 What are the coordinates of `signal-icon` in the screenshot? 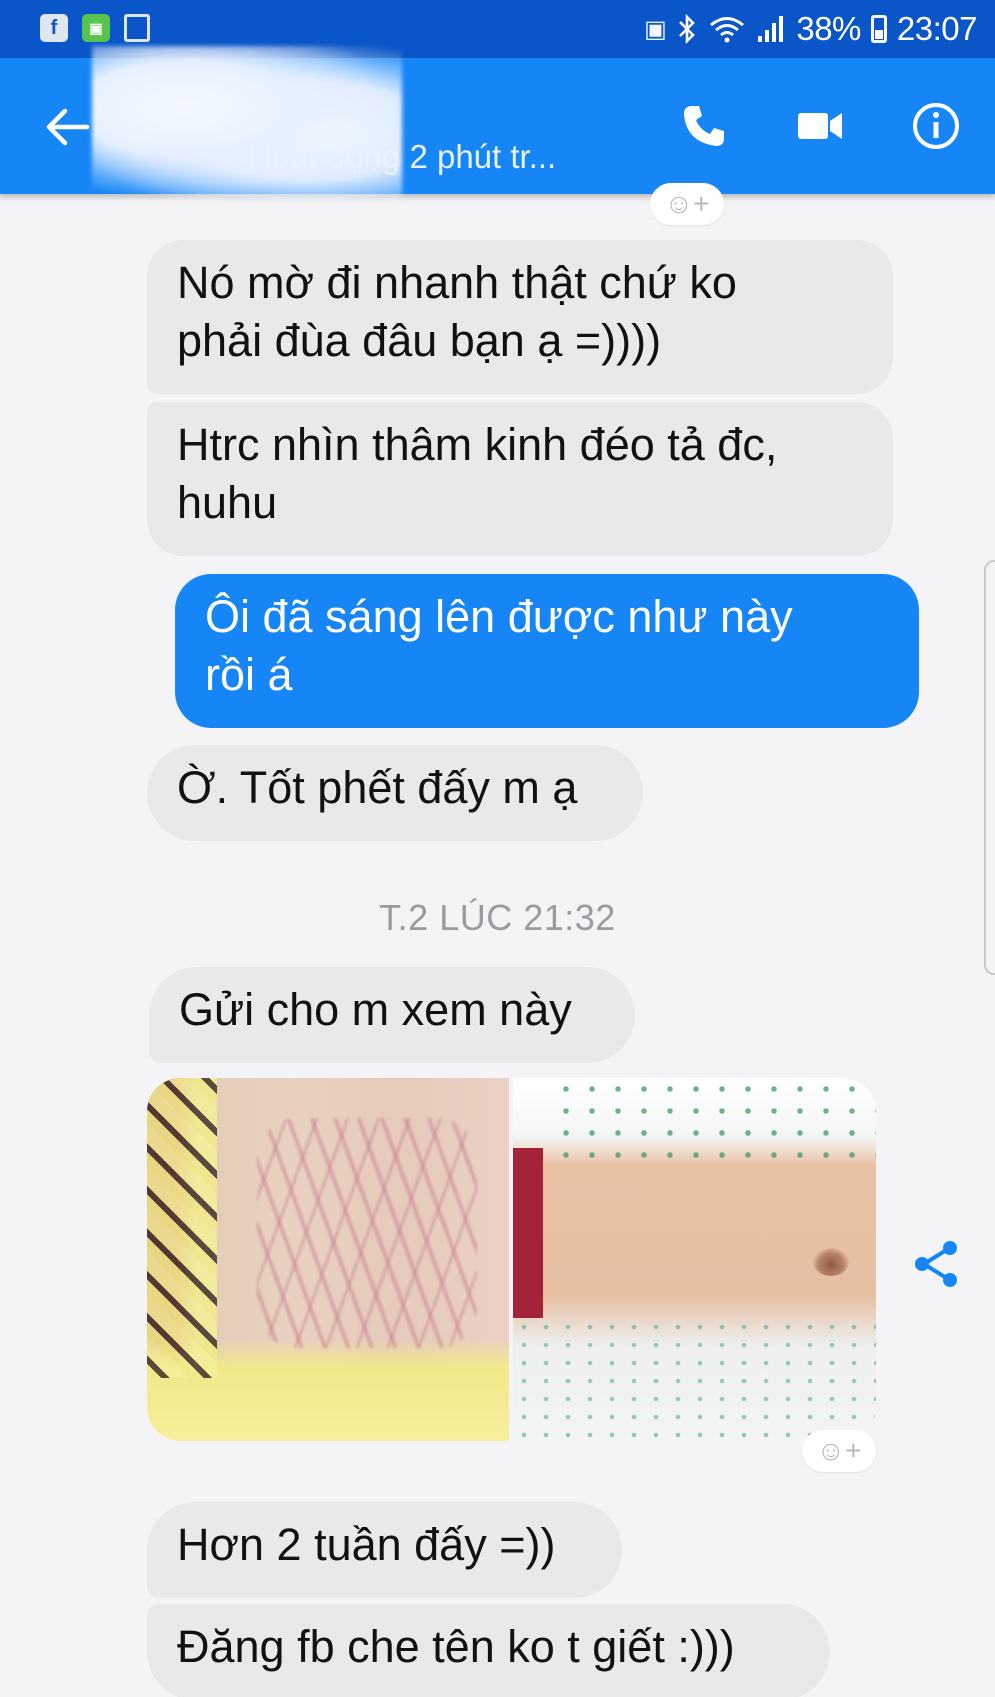 It's located at (771, 29).